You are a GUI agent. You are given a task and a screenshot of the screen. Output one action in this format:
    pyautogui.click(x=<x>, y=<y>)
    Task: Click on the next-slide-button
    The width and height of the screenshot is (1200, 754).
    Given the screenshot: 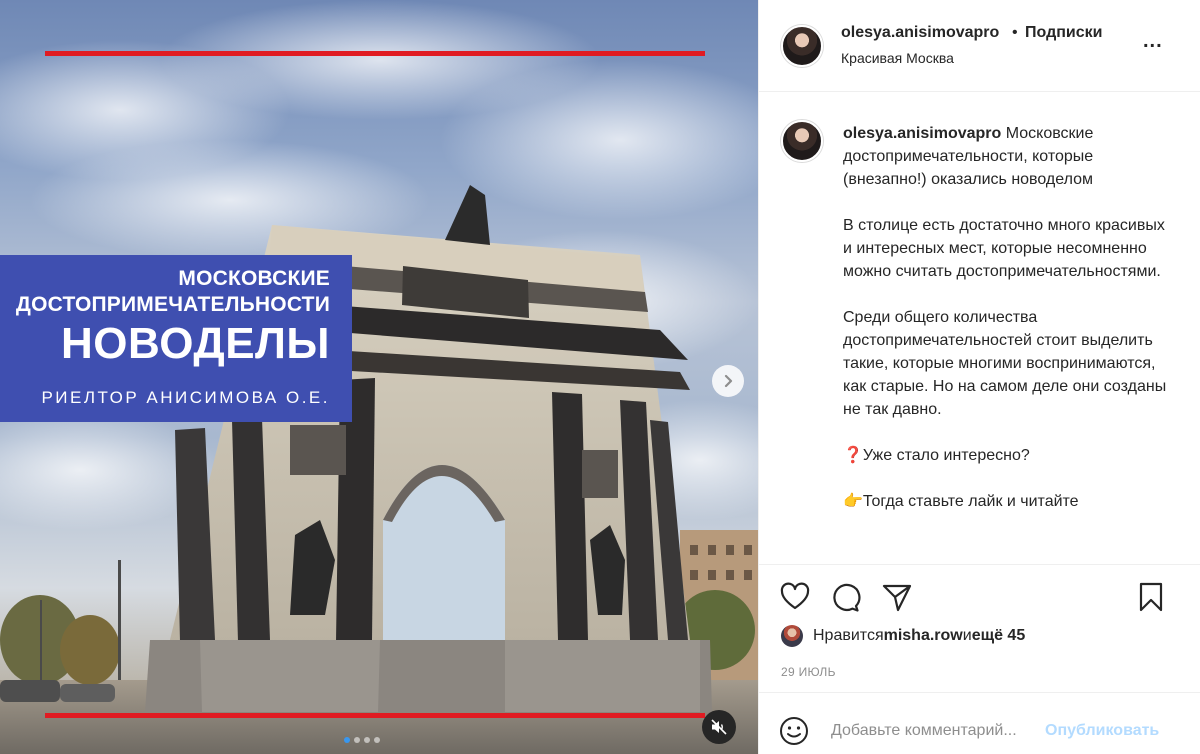 What is the action you would take?
    pyautogui.click(x=728, y=381)
    